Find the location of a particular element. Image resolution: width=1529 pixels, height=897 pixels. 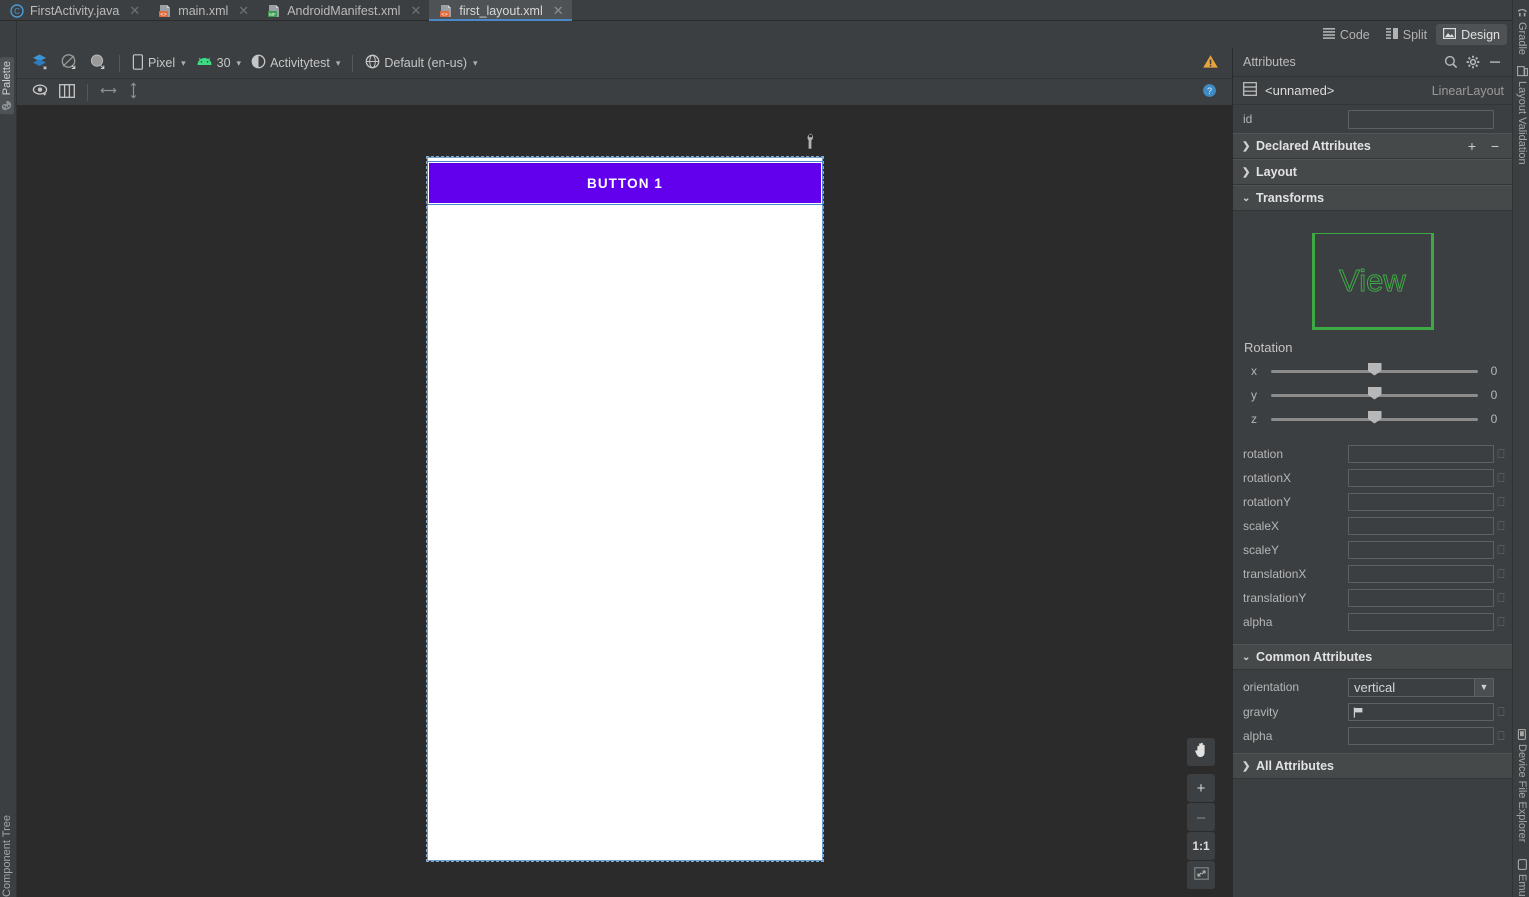

blueprint-columns-button is located at coordinates (67, 92).